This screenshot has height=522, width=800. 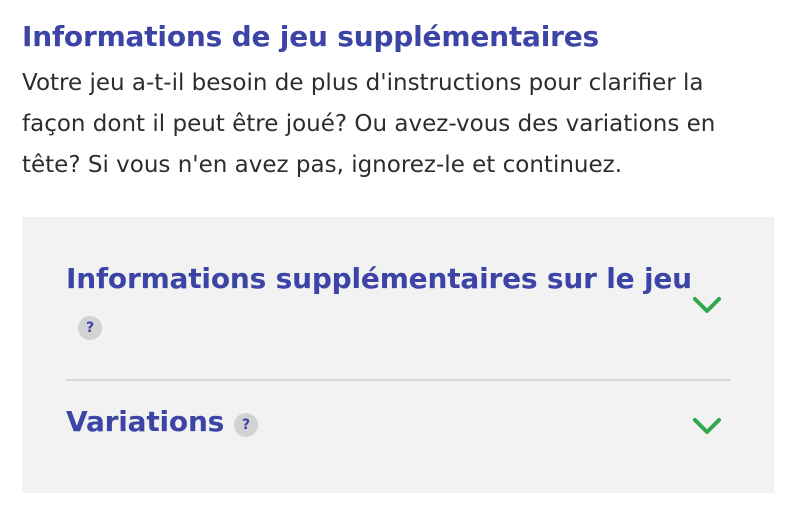 I want to click on section-title: Informations de jeu supplémentaires, so click(x=310, y=36).